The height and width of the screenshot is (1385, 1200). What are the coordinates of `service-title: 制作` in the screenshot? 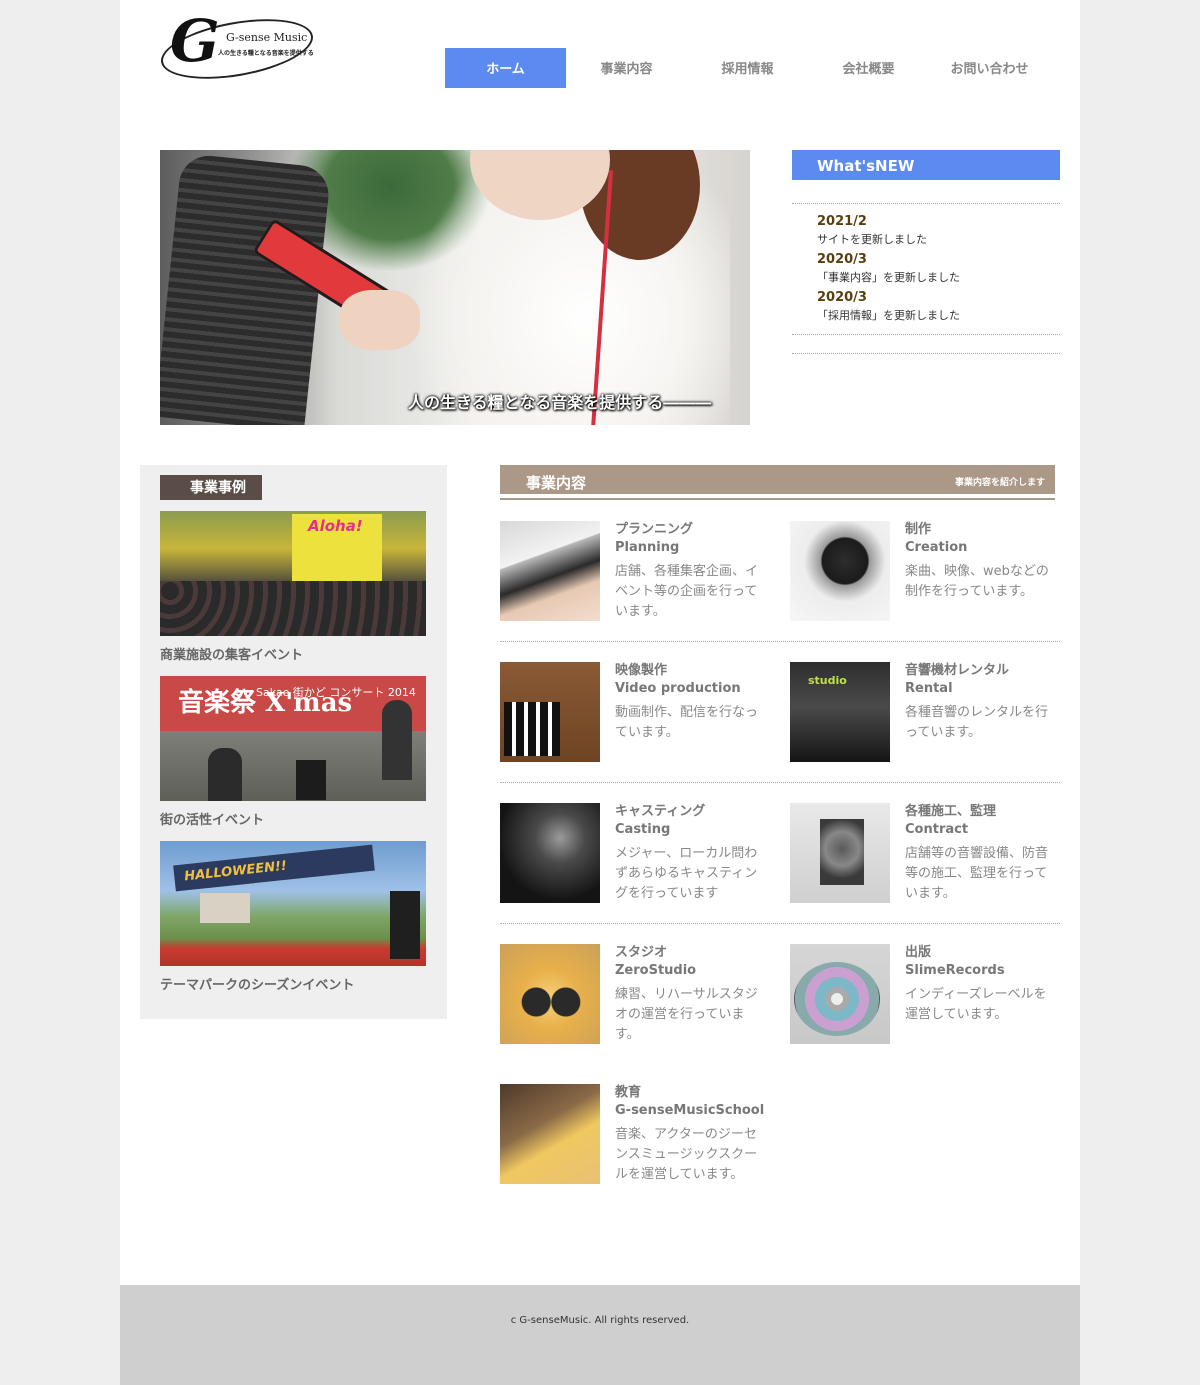 It's located at (918, 529).